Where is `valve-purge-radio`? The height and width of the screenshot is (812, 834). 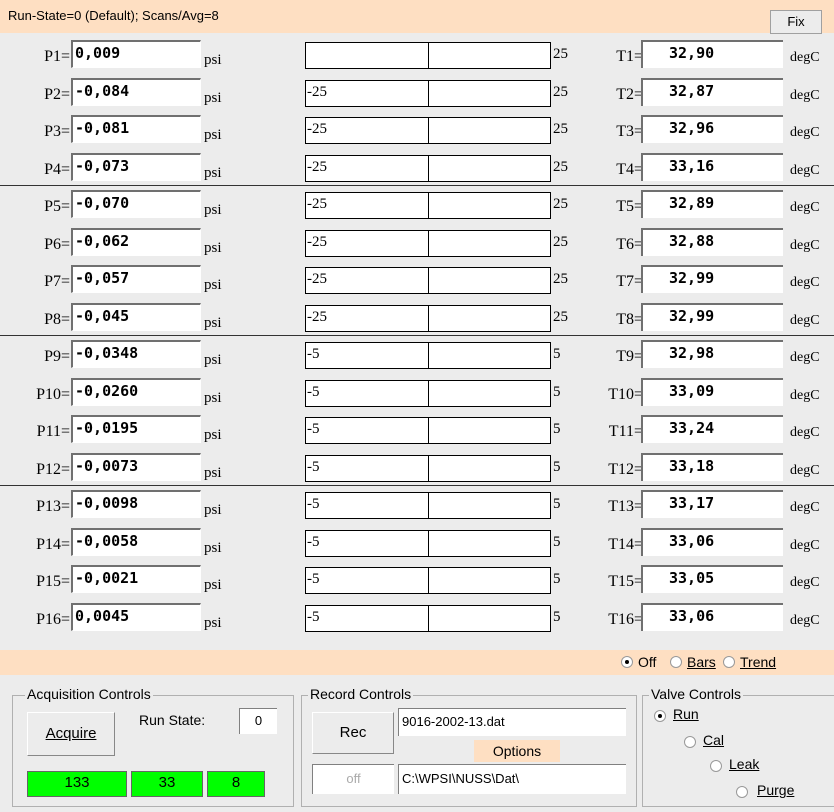 valve-purge-radio is located at coordinates (742, 792).